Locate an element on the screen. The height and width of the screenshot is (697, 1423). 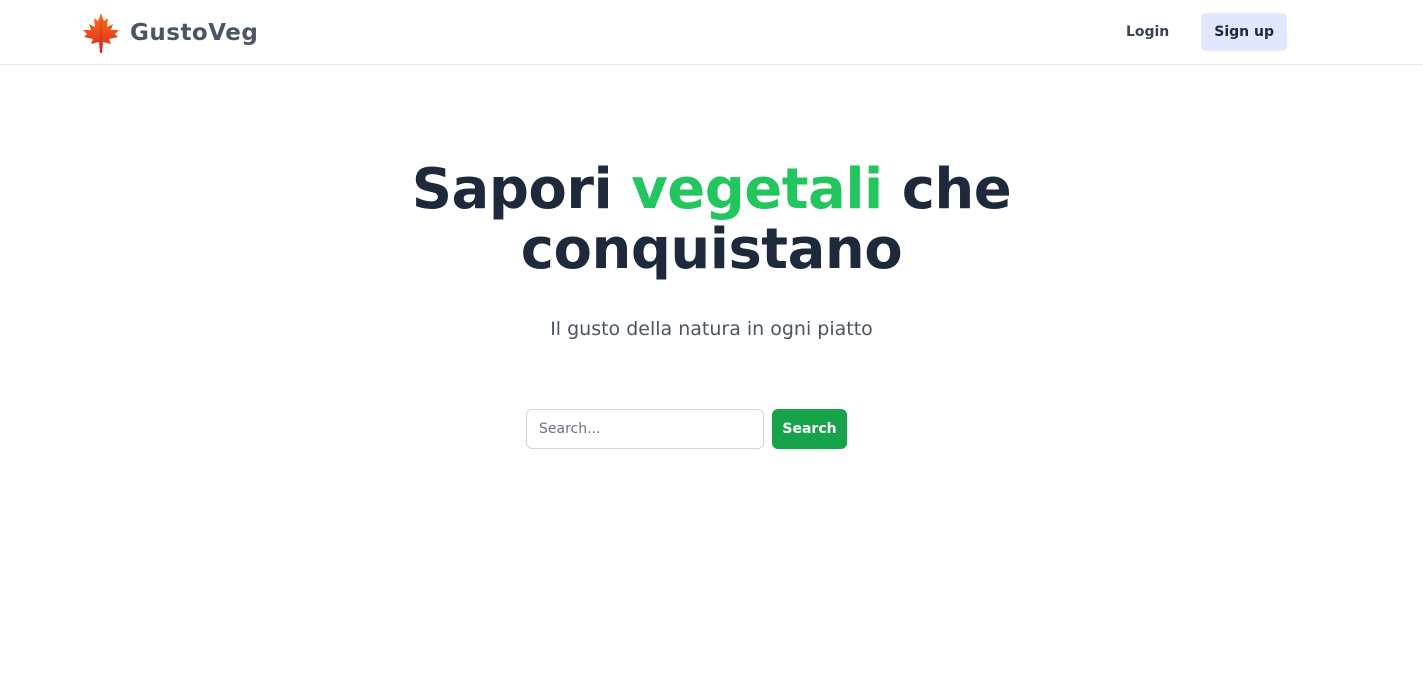
top-navbar: GustoVeg Login Sign up is located at coordinates (711, 32).